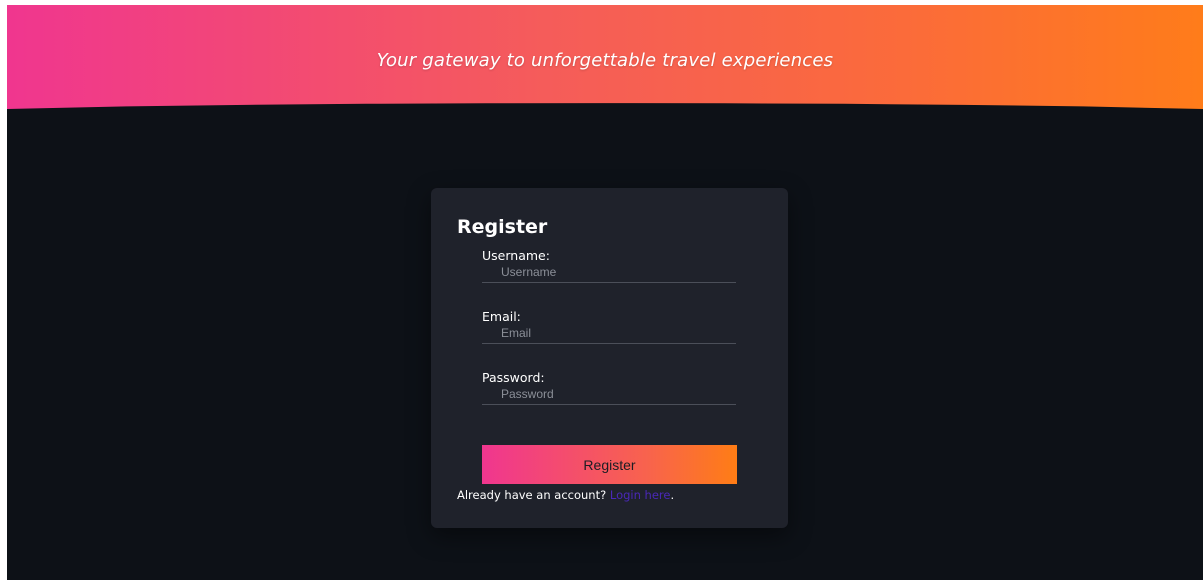 This screenshot has height=580, width=1203. I want to click on login-prompt-text: Already have an account?, so click(532, 495).